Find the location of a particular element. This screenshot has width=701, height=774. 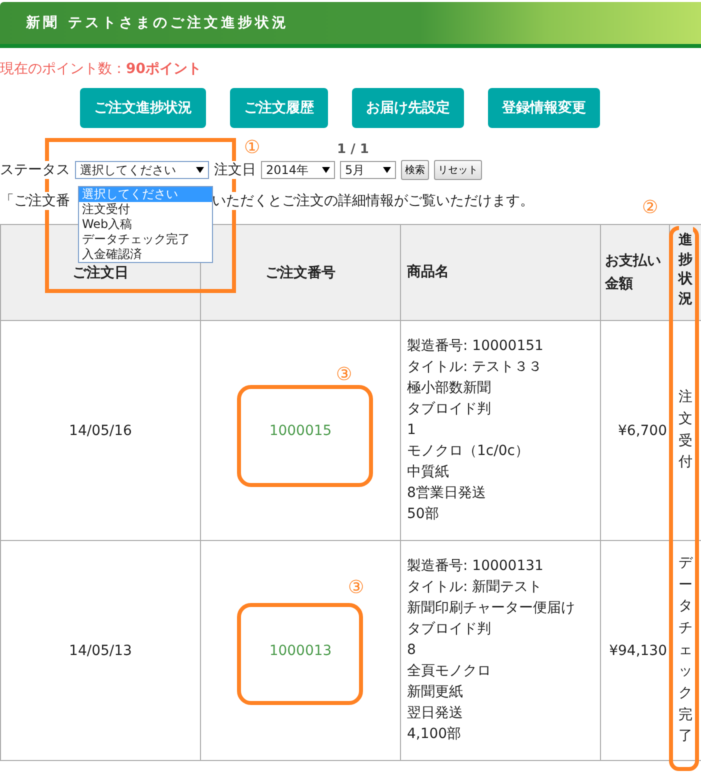

annotation-number: ② is located at coordinates (650, 207).